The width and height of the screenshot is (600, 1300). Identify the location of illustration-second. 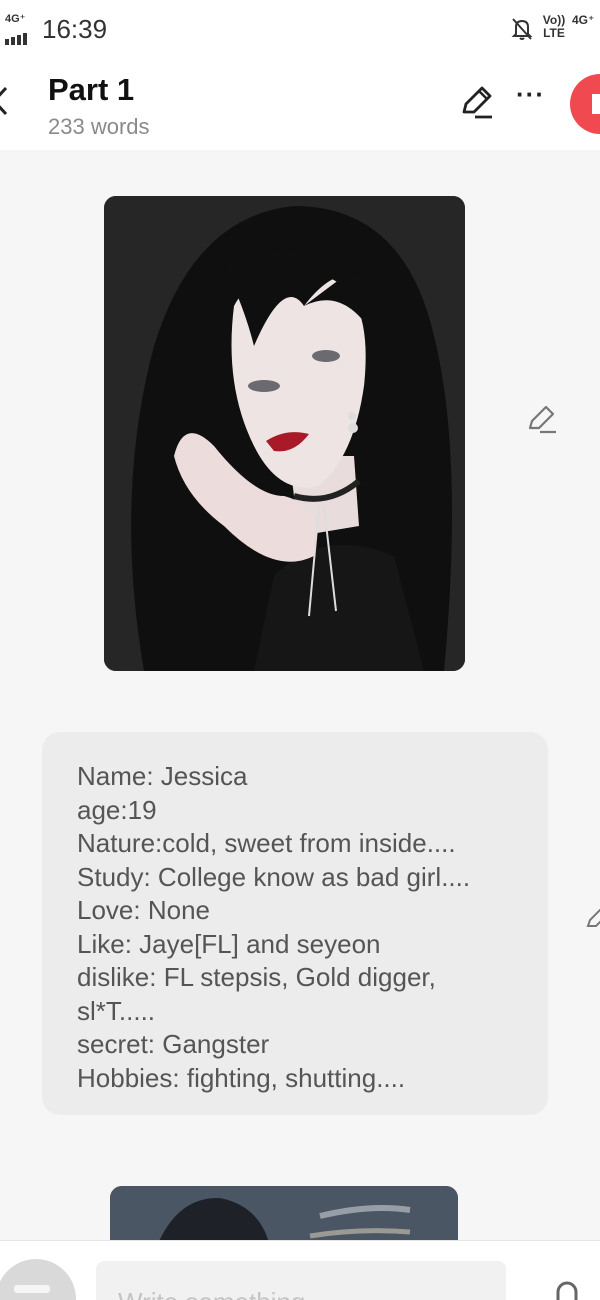
(284, 1213).